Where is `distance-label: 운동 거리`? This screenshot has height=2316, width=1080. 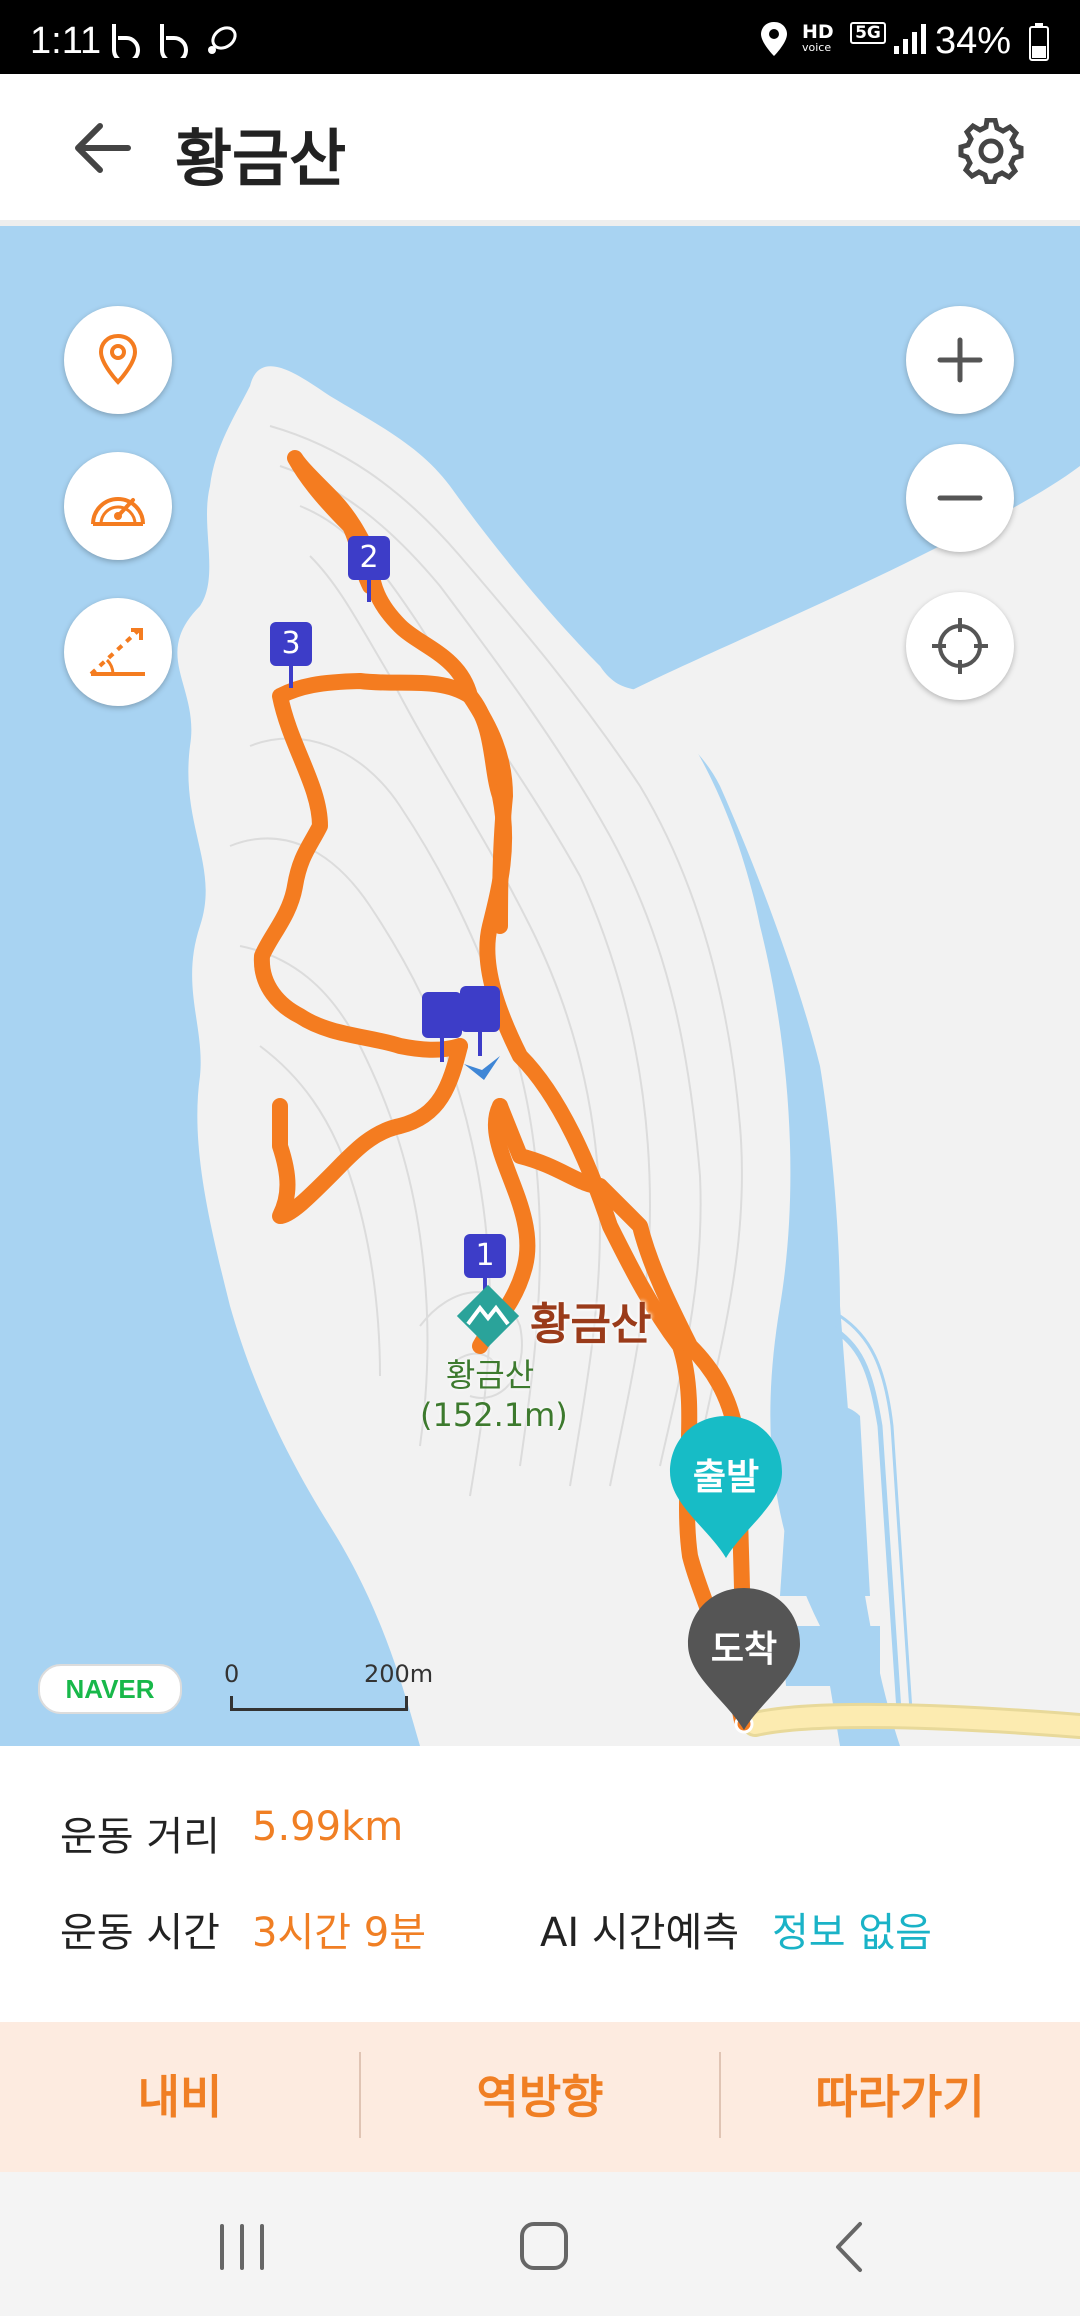 distance-label: 운동 거리 is located at coordinates (140, 1837).